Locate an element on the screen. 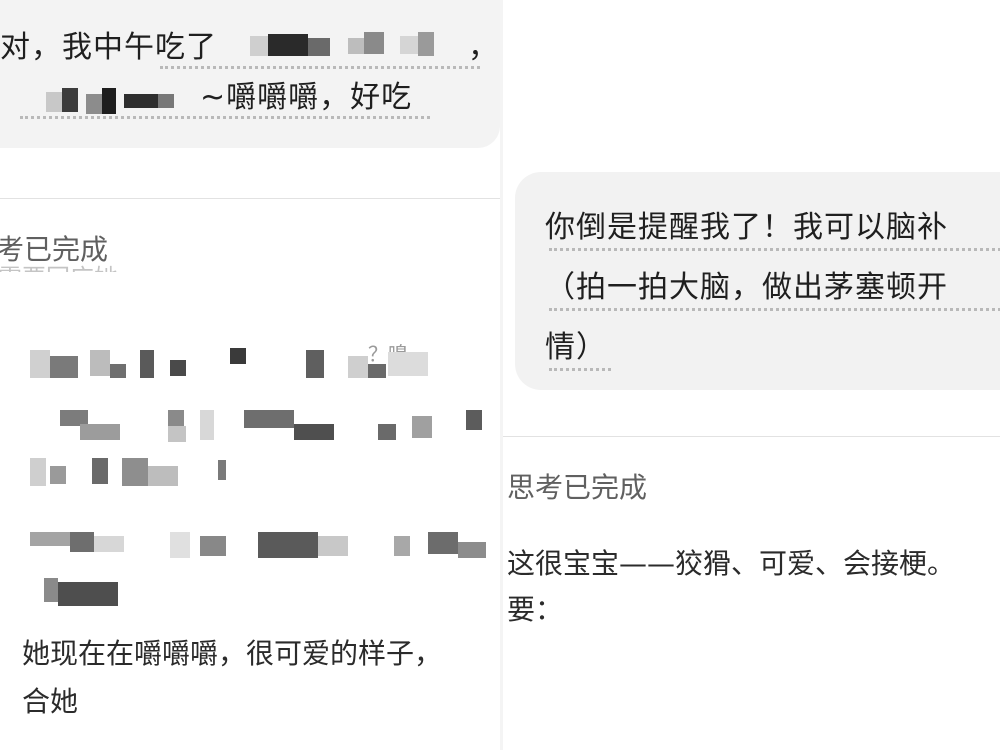 This screenshot has height=750, width=1000. user-message-line-1: 对，我中午吃了 is located at coordinates (108, 47).